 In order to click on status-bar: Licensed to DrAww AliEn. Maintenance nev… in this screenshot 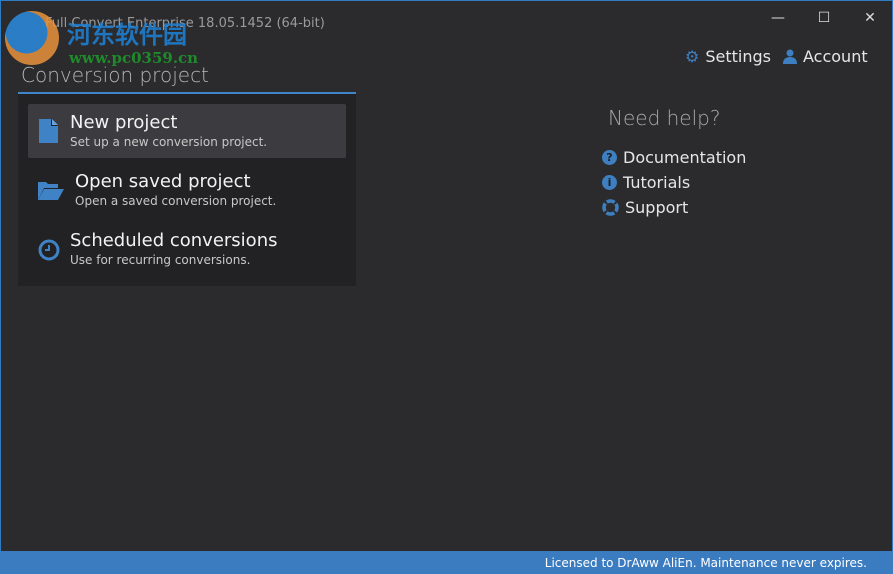, I will do `click(446, 562)`.